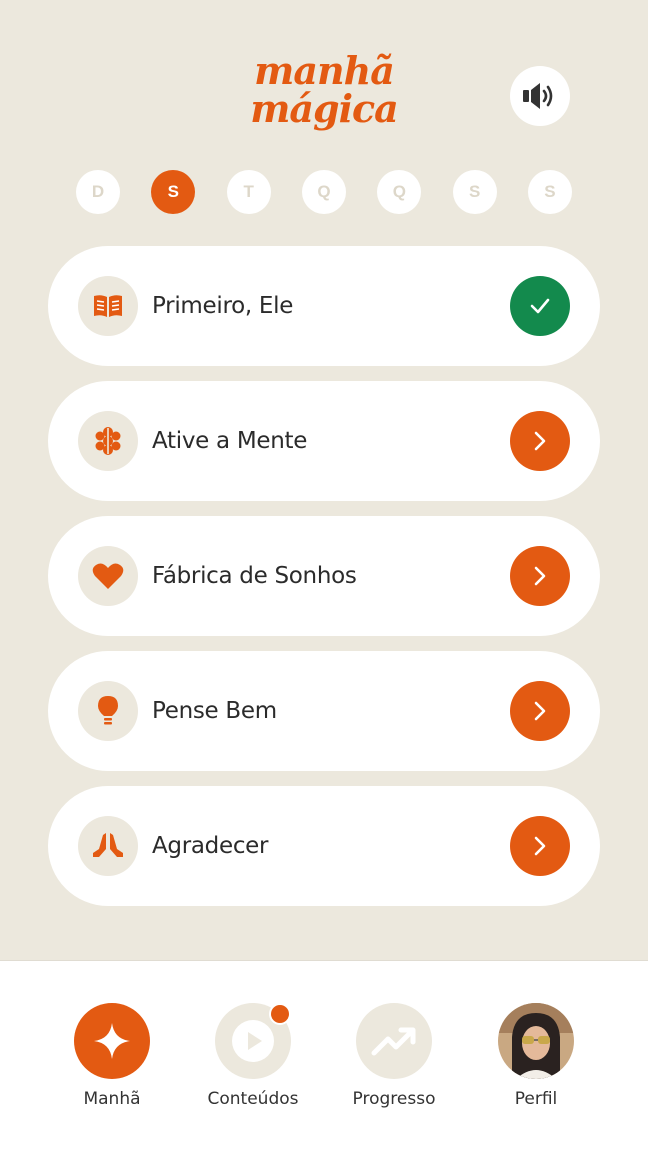 The width and height of the screenshot is (648, 1152). I want to click on nav-item-conteudos: Conteúdos, so click(253, 1056).